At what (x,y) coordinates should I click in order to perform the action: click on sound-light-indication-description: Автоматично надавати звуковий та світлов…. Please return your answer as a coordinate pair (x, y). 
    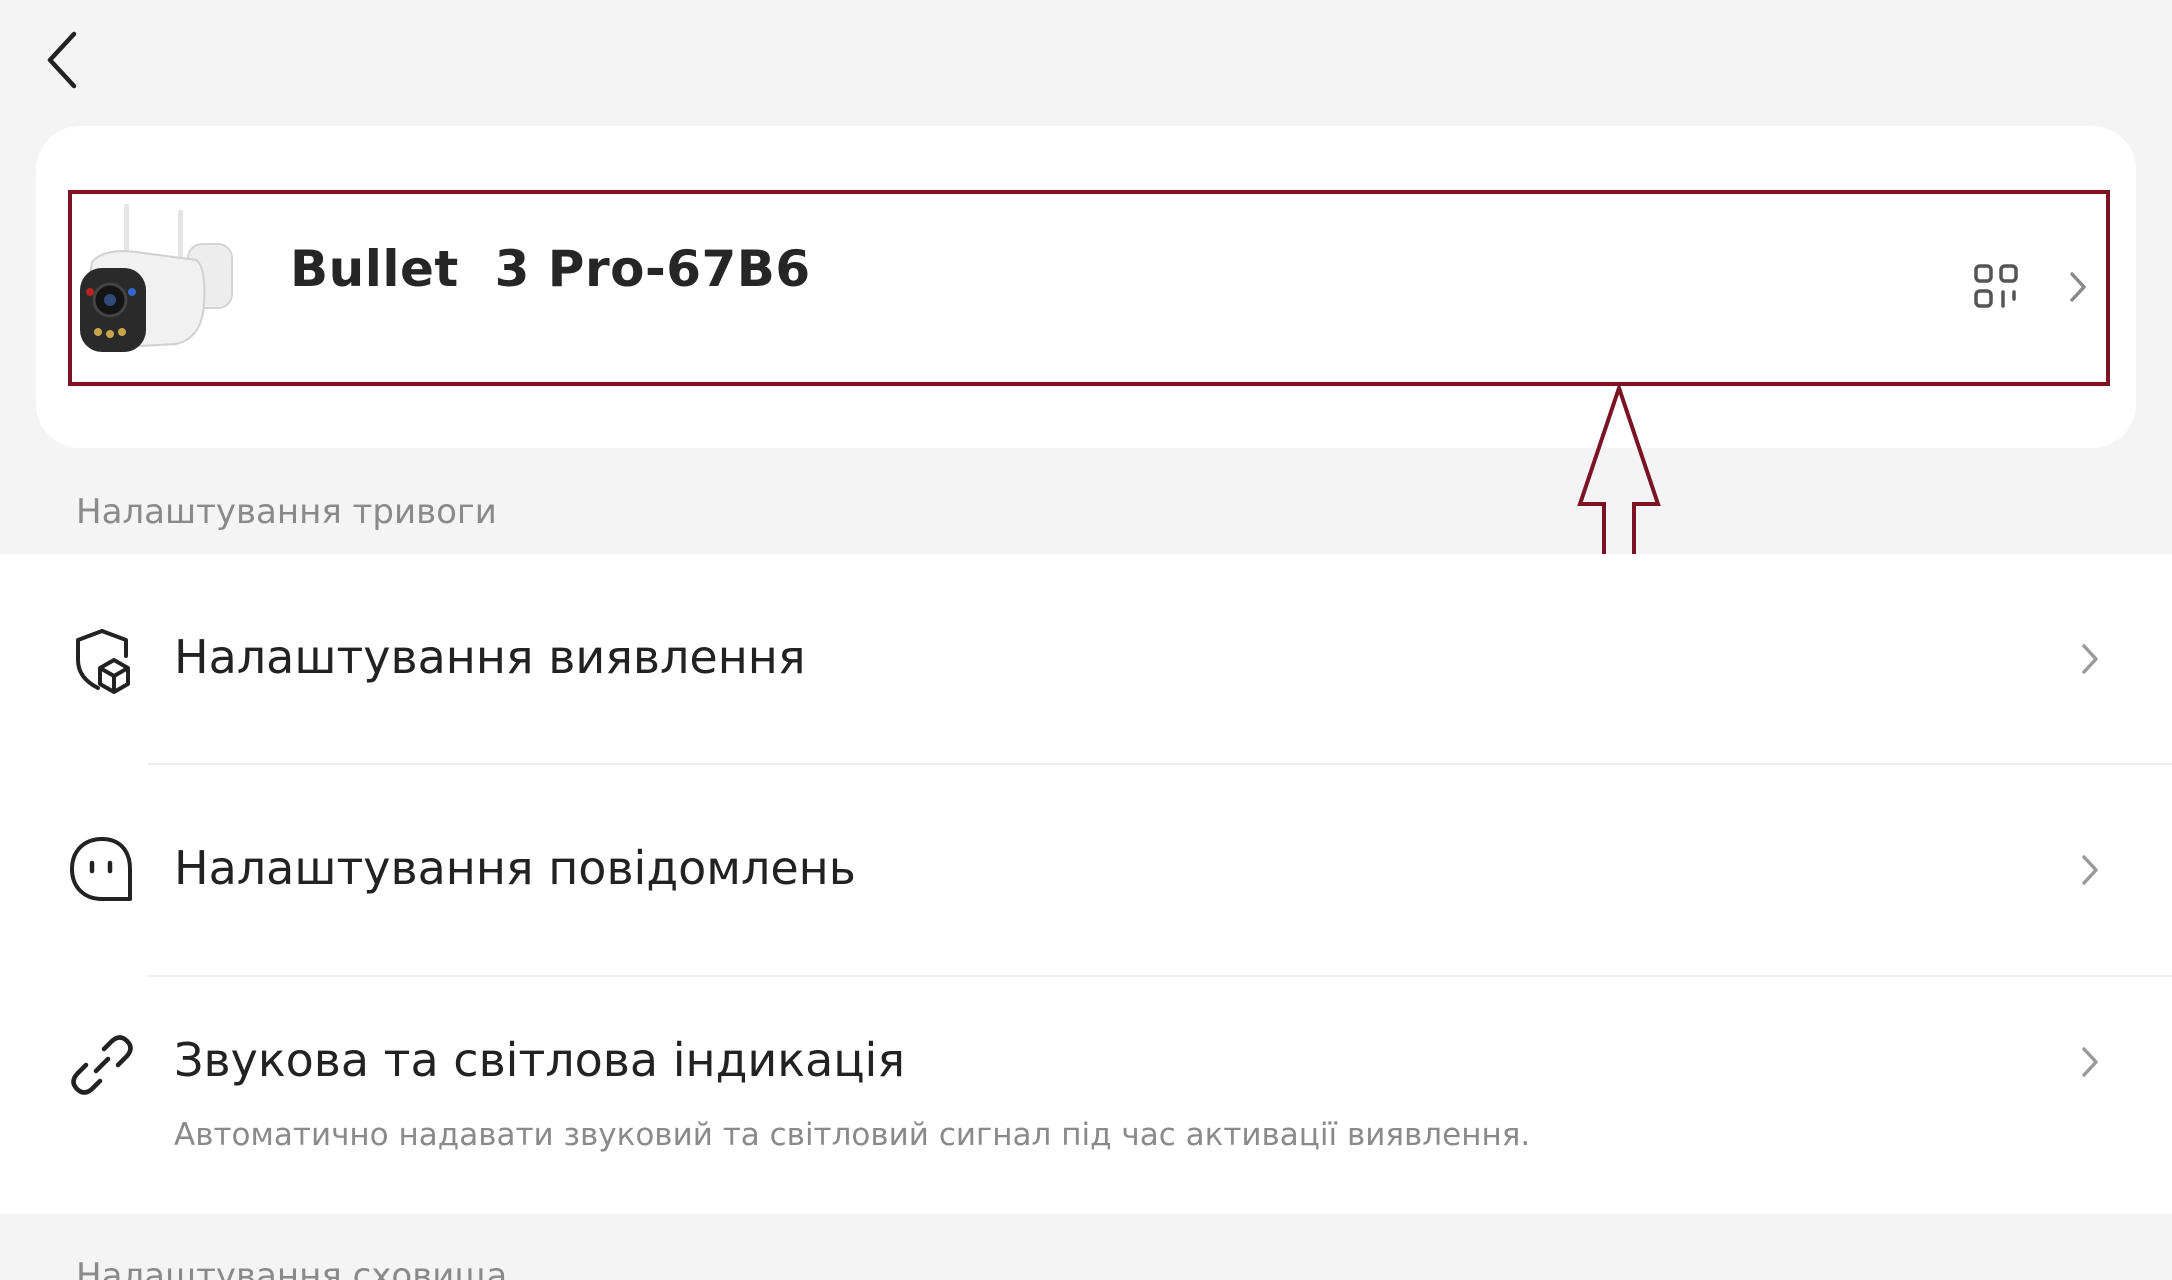
    Looking at the image, I should click on (852, 1135).